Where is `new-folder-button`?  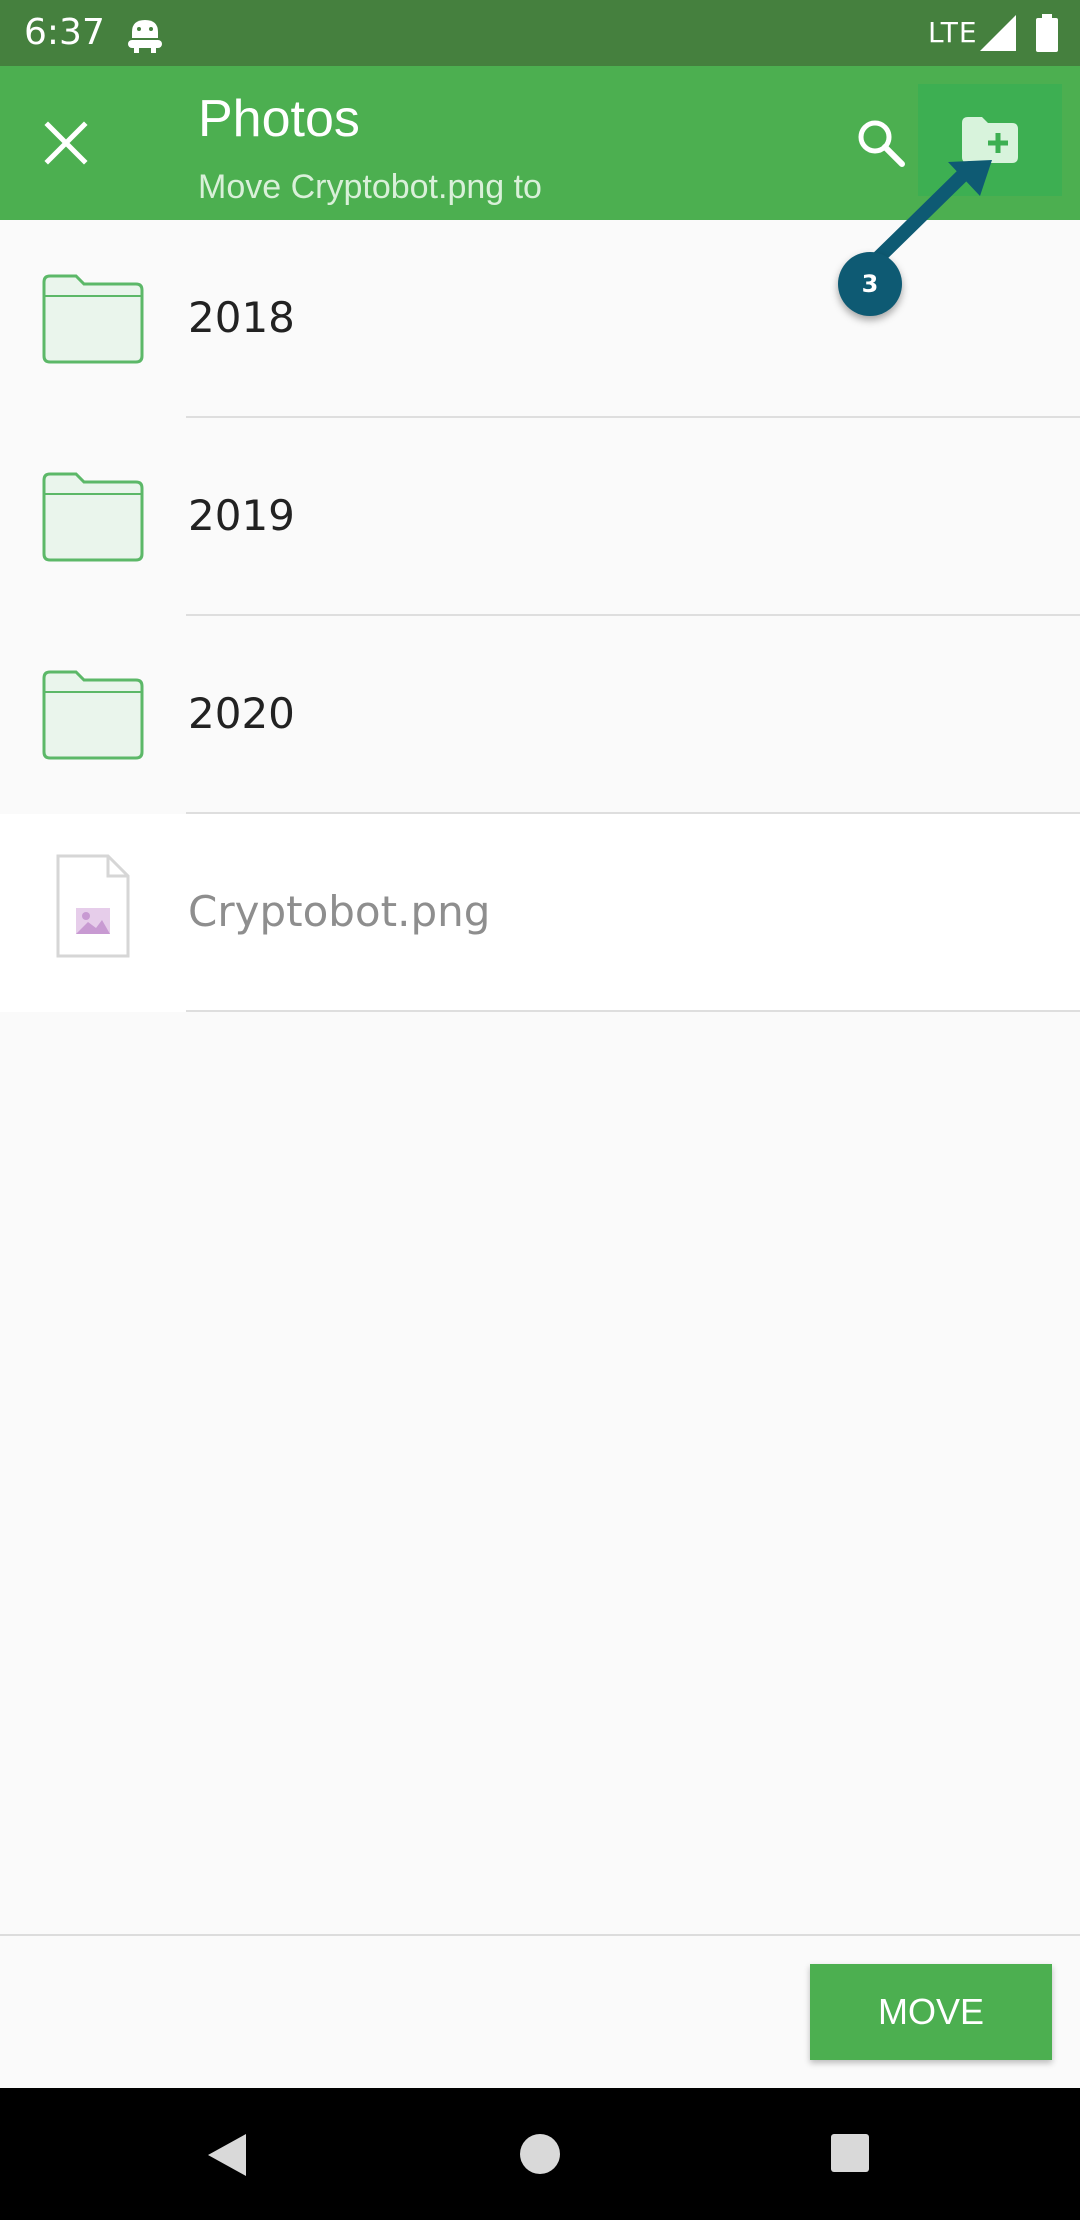 new-folder-button is located at coordinates (990, 140).